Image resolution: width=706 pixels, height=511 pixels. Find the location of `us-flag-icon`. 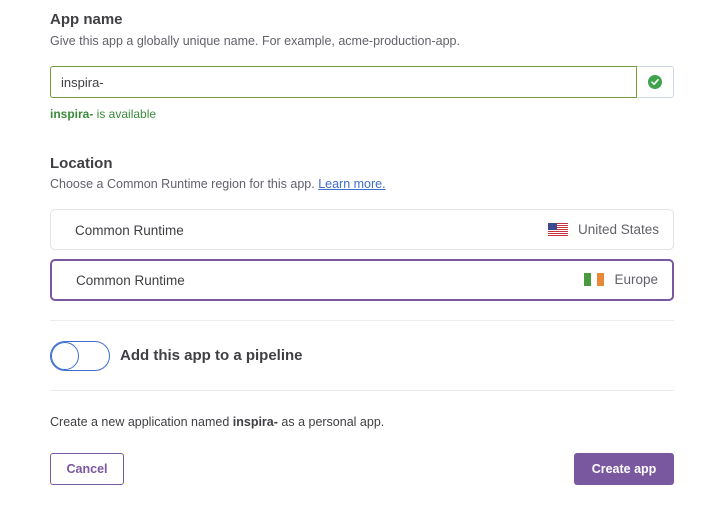

us-flag-icon is located at coordinates (557, 229).